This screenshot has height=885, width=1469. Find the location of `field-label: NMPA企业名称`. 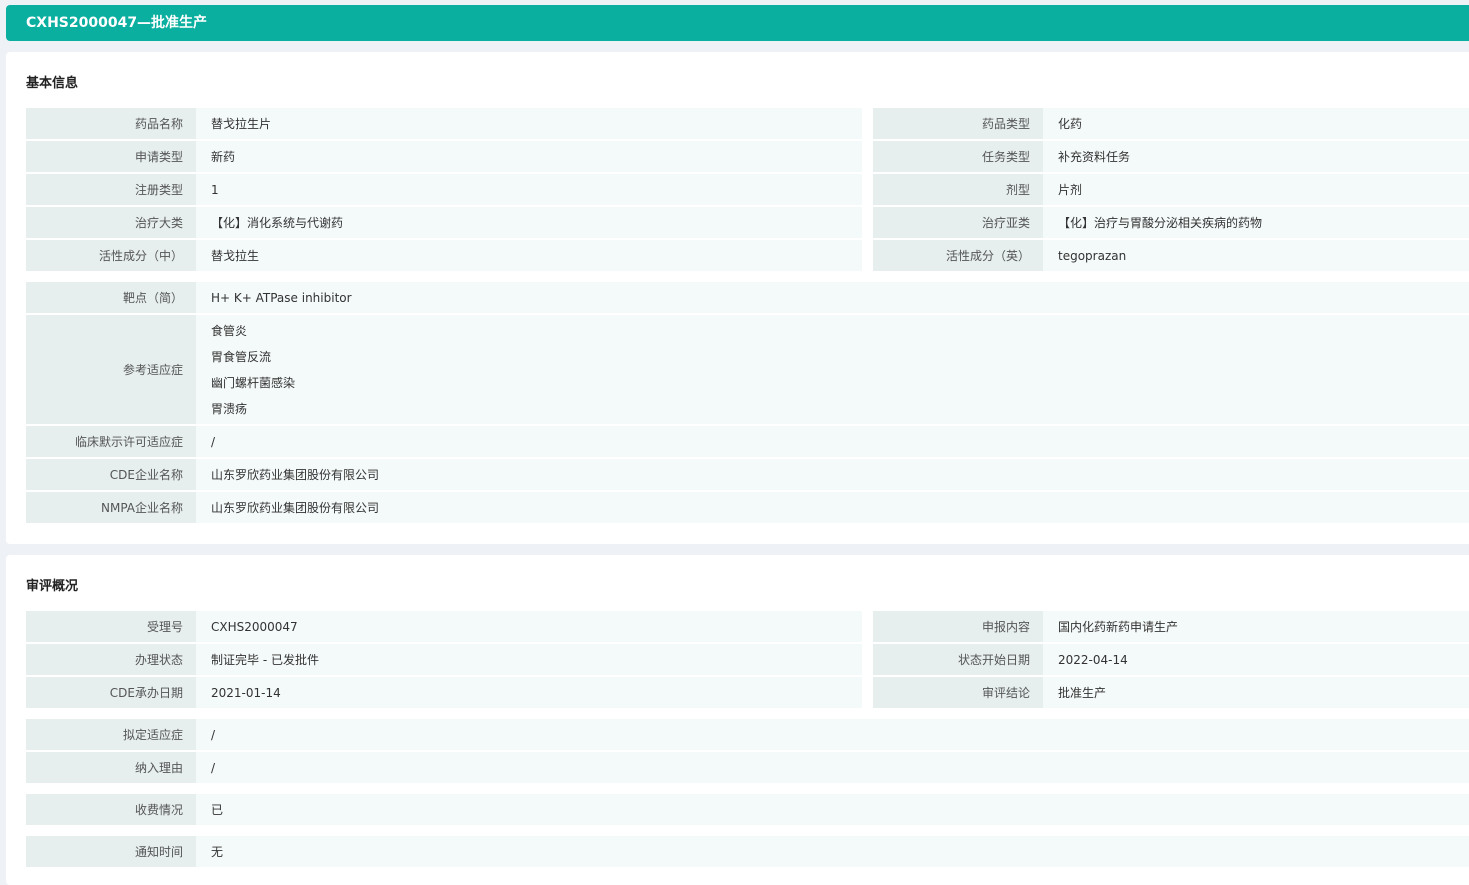

field-label: NMPA企业名称 is located at coordinates (111, 507).